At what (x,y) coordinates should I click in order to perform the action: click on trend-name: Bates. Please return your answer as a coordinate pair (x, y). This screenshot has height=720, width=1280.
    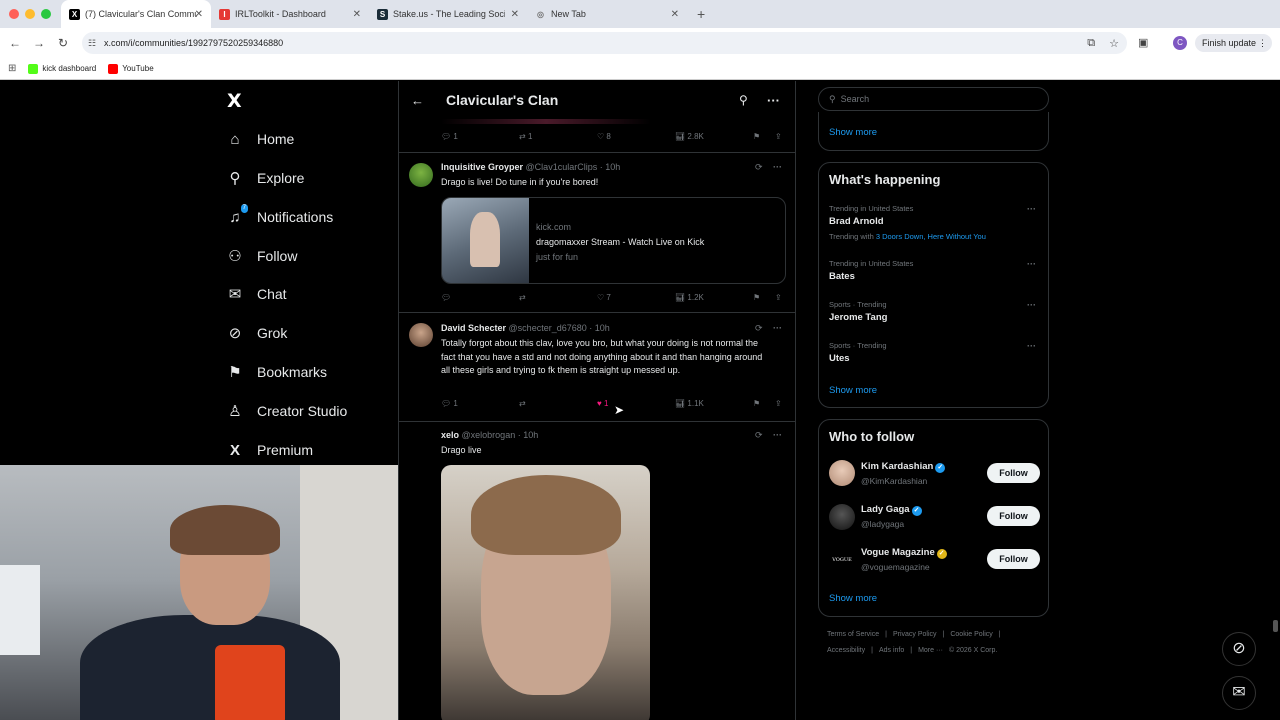
    Looking at the image, I should click on (842, 276).